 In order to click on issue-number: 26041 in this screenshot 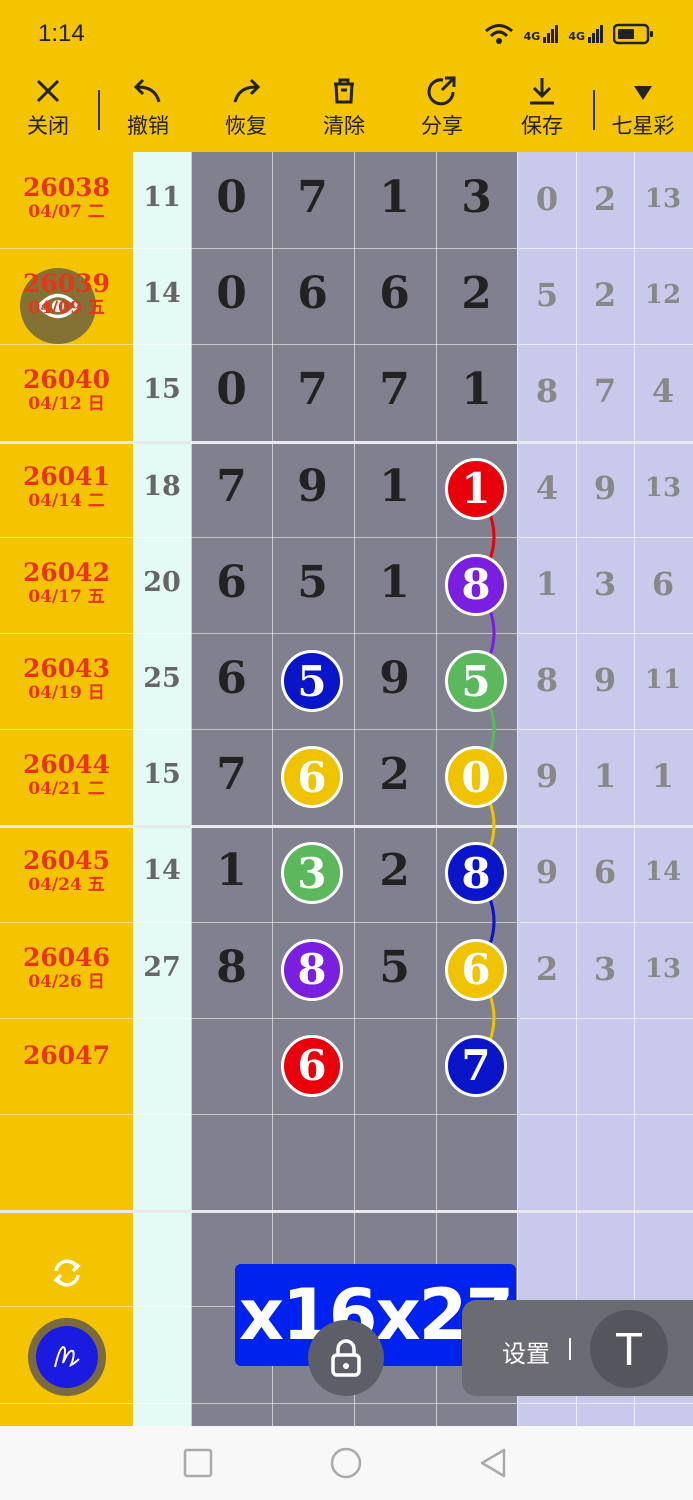, I will do `click(66, 476)`.